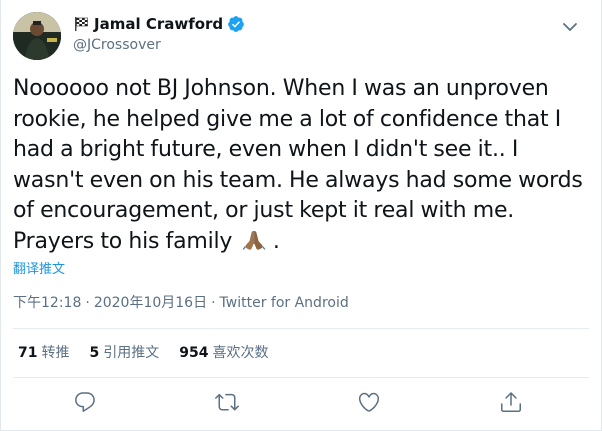  I want to click on quote-count-label: 引用推文, so click(131, 353).